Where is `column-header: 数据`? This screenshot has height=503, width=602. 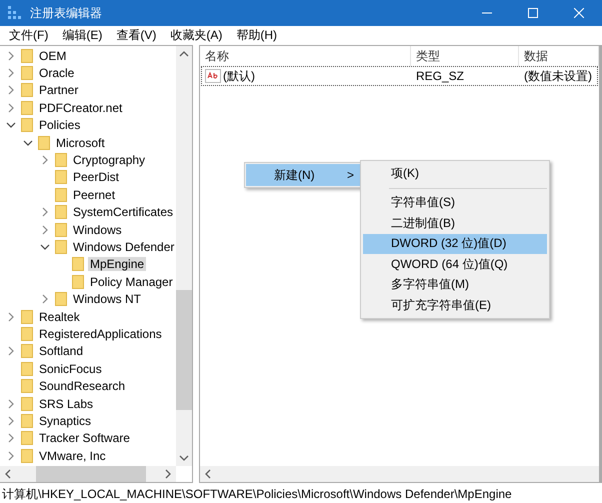
column-header: 数据 is located at coordinates (559, 56).